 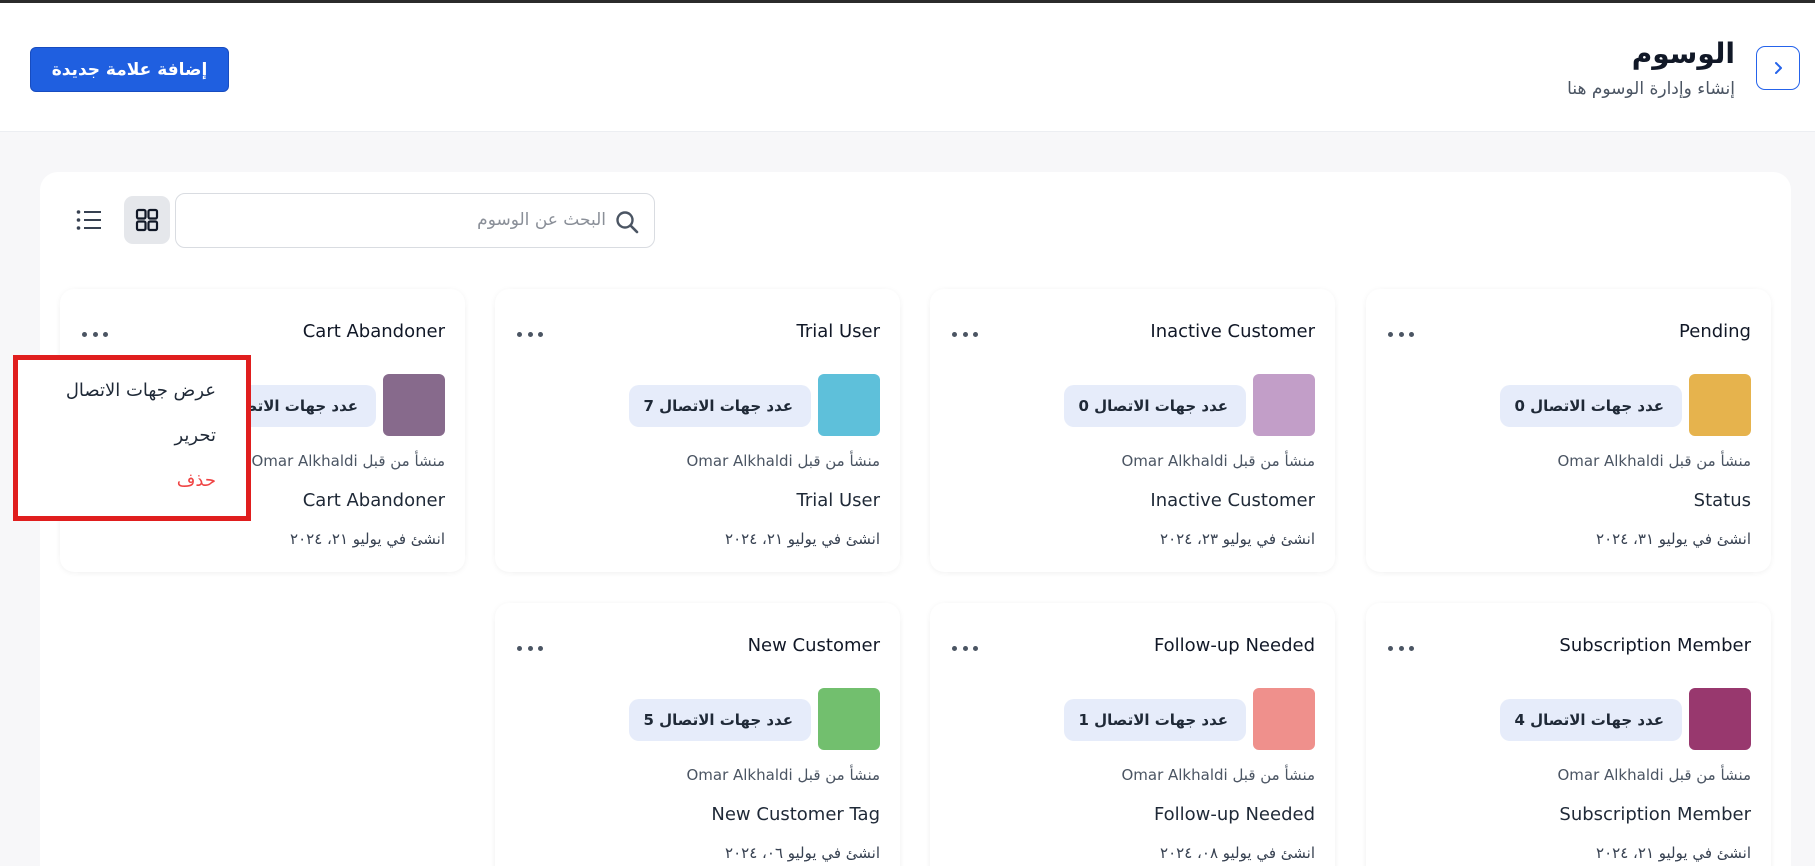 I want to click on tag-created-date: انشئ في يوليو ٢٣، ٢٠٢٤, so click(x=1237, y=539).